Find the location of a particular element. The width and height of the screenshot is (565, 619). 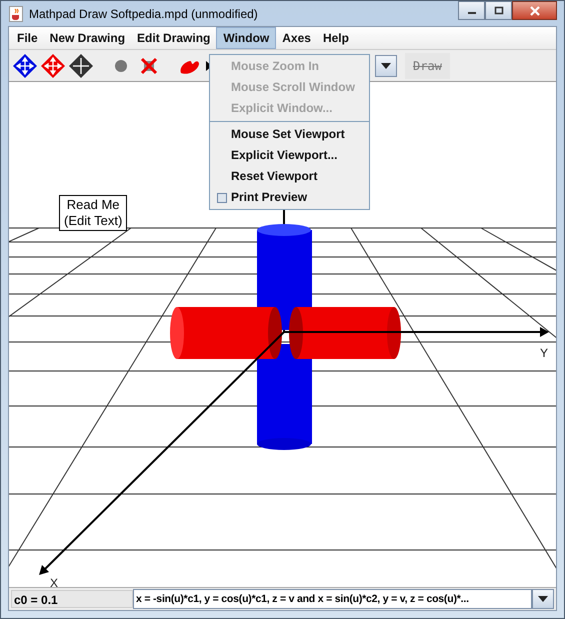

menu-item: Print Preview is located at coordinates (269, 197).